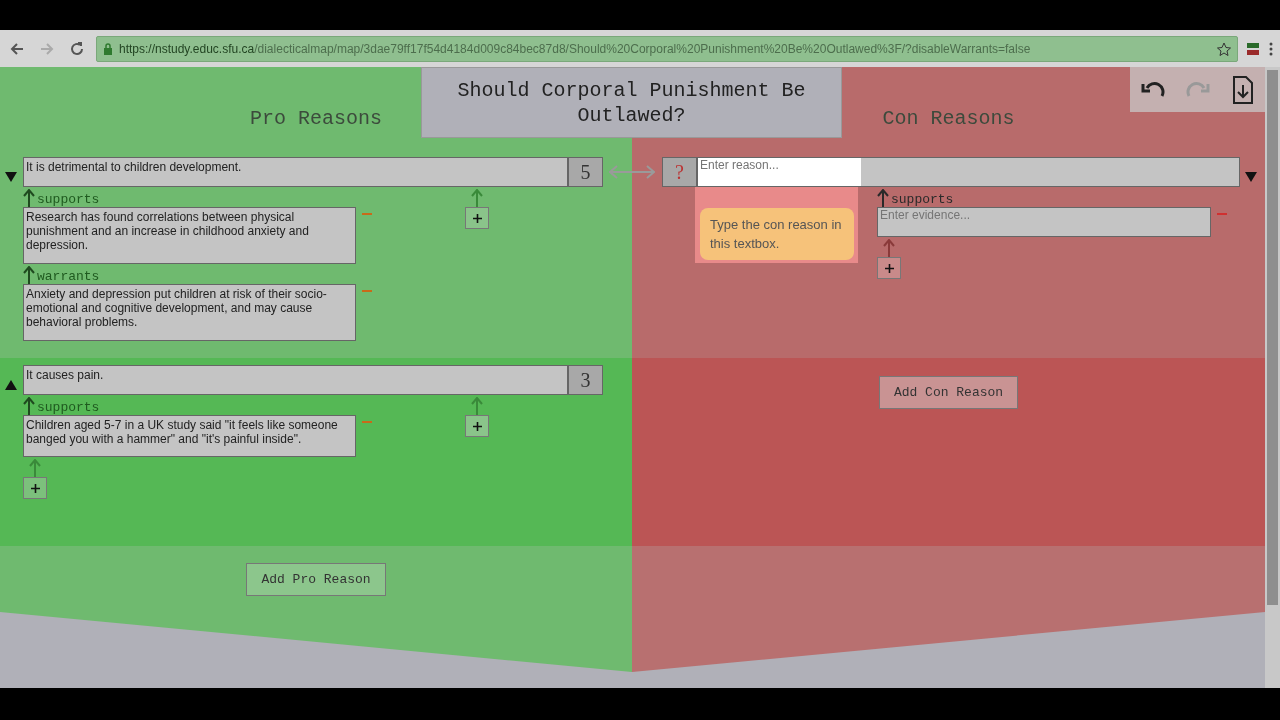 The image size is (1280, 720). What do you see at coordinates (1224, 48) in the screenshot?
I see `star-icon` at bounding box center [1224, 48].